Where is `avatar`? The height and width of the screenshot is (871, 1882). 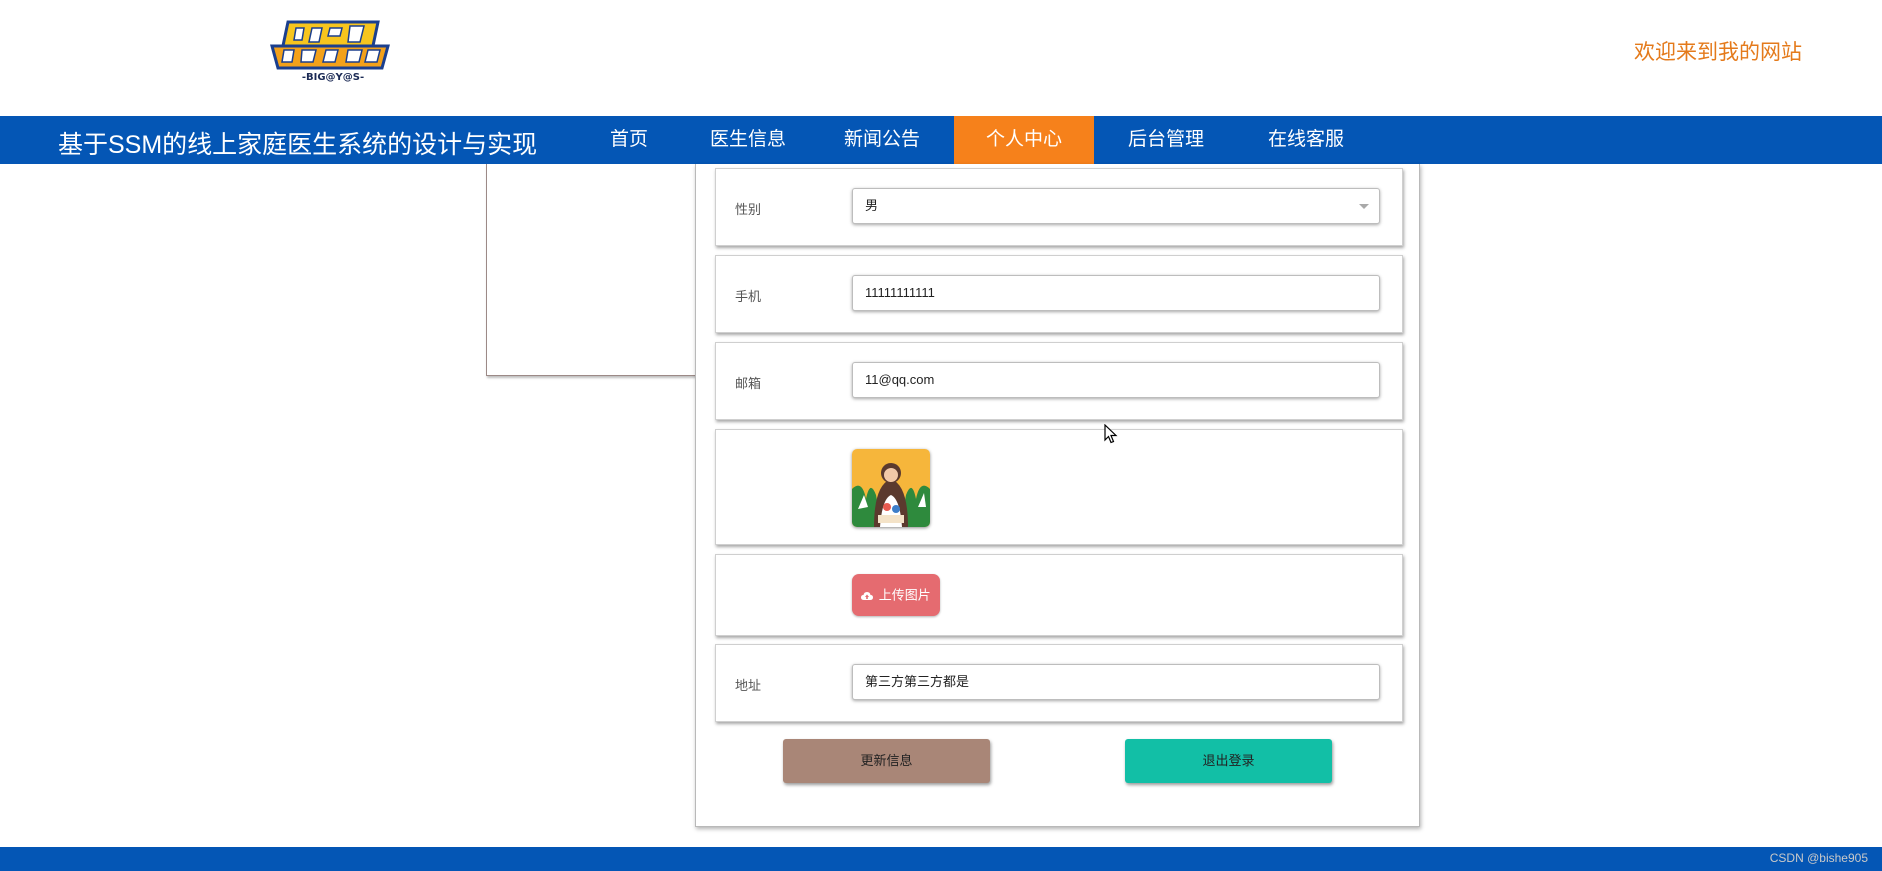
avatar is located at coordinates (891, 488).